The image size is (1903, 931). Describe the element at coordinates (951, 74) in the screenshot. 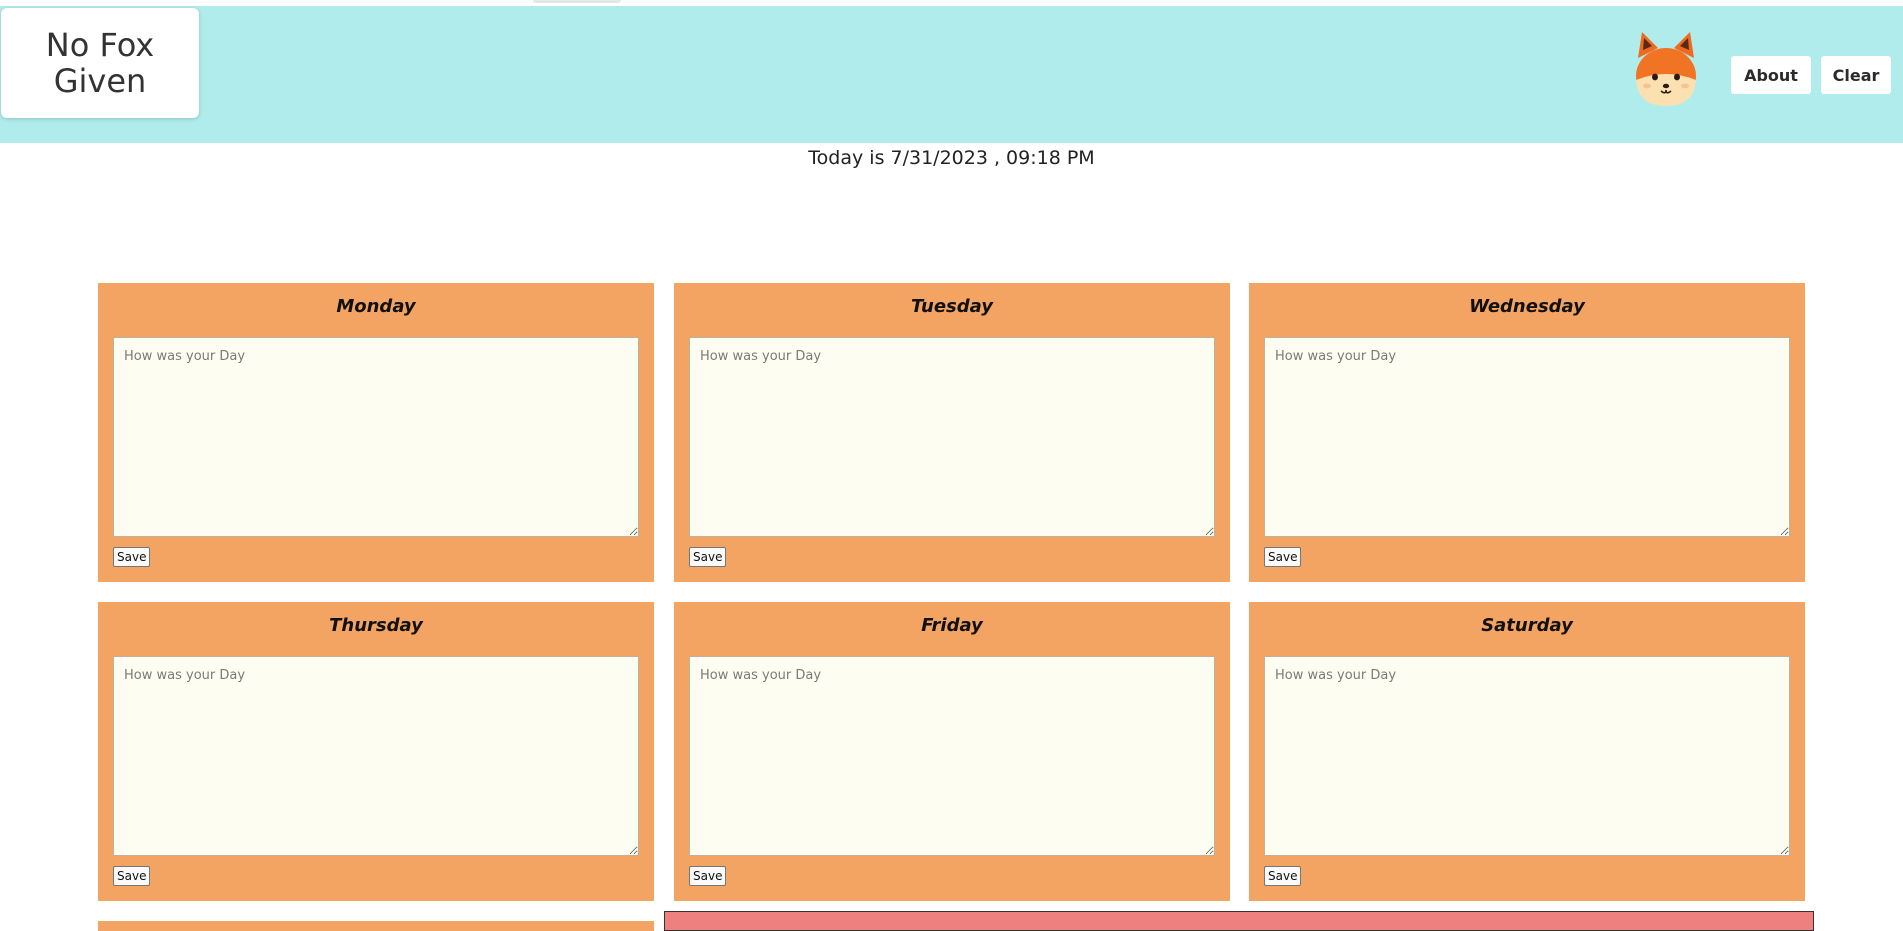

I see `site-header: No Fox Given About Clear` at that location.